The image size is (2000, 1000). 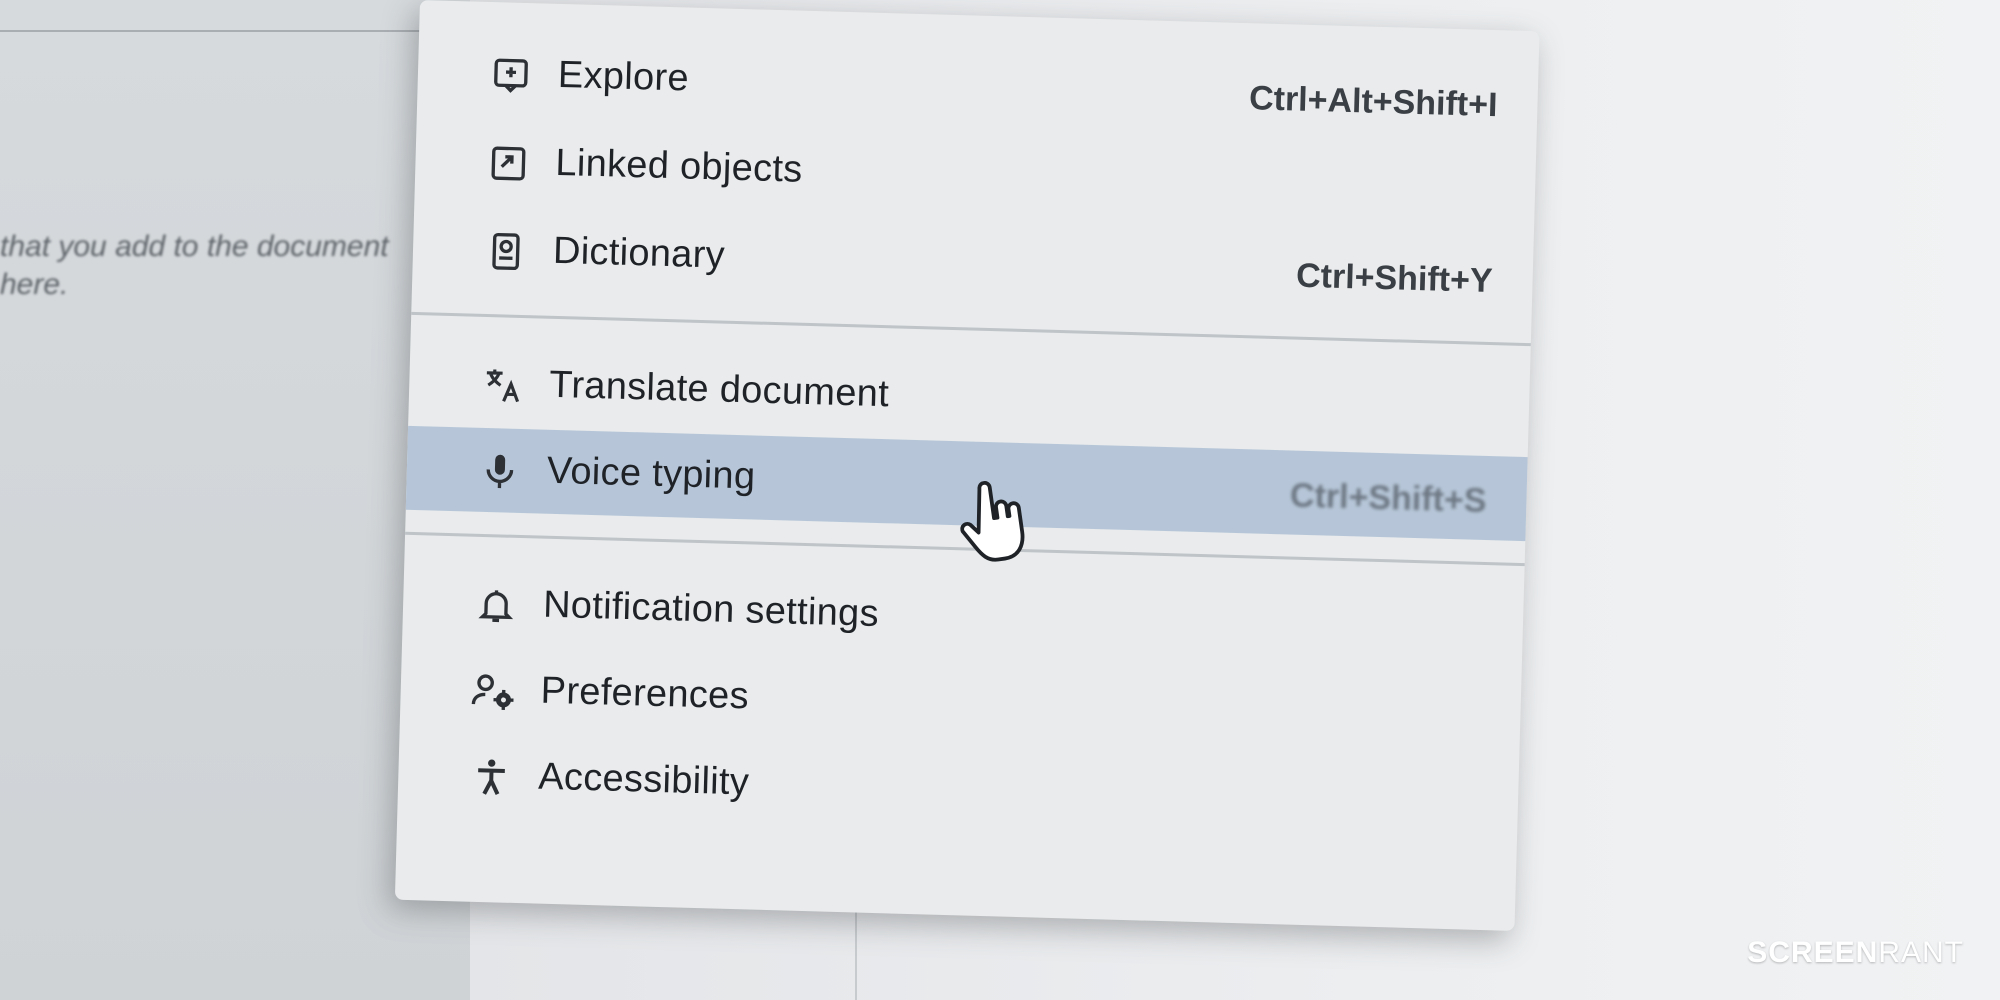 What do you see at coordinates (230, 31) in the screenshot?
I see `document-divider` at bounding box center [230, 31].